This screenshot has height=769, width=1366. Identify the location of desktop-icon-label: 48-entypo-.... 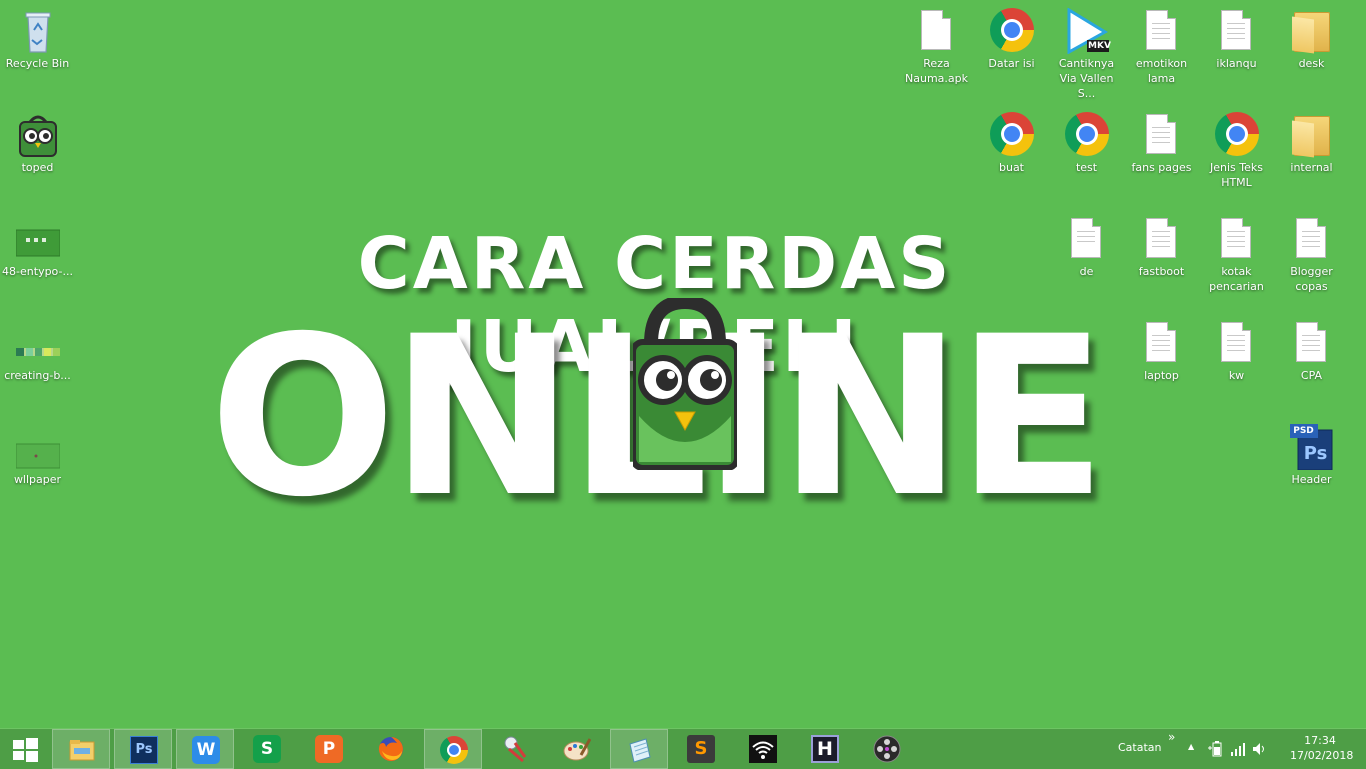
(37, 271).